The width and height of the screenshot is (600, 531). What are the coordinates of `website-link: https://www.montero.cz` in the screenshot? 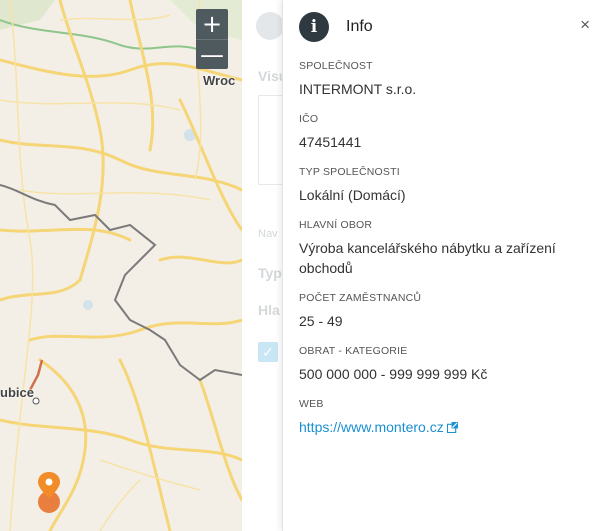 It's located at (371, 427).